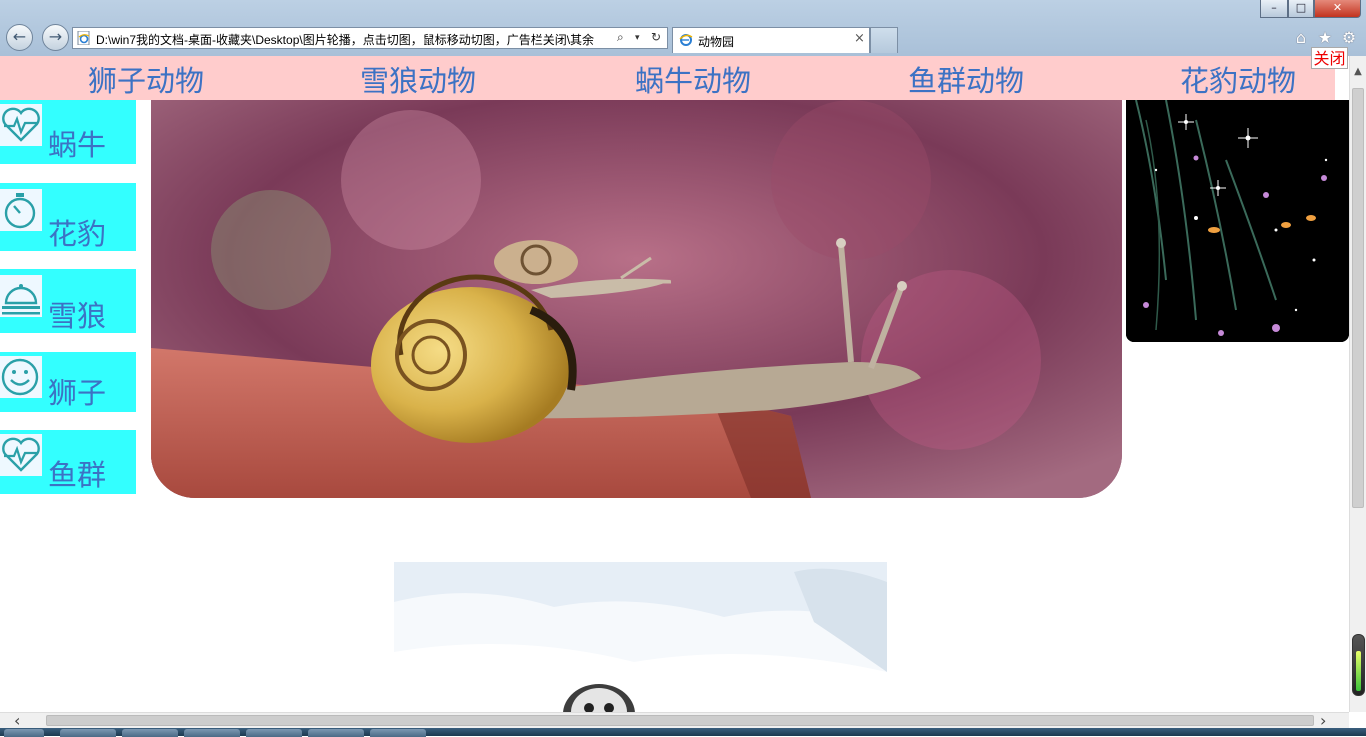  Describe the element at coordinates (637, 38) in the screenshot. I see `dropdown-icon: ▾` at that location.